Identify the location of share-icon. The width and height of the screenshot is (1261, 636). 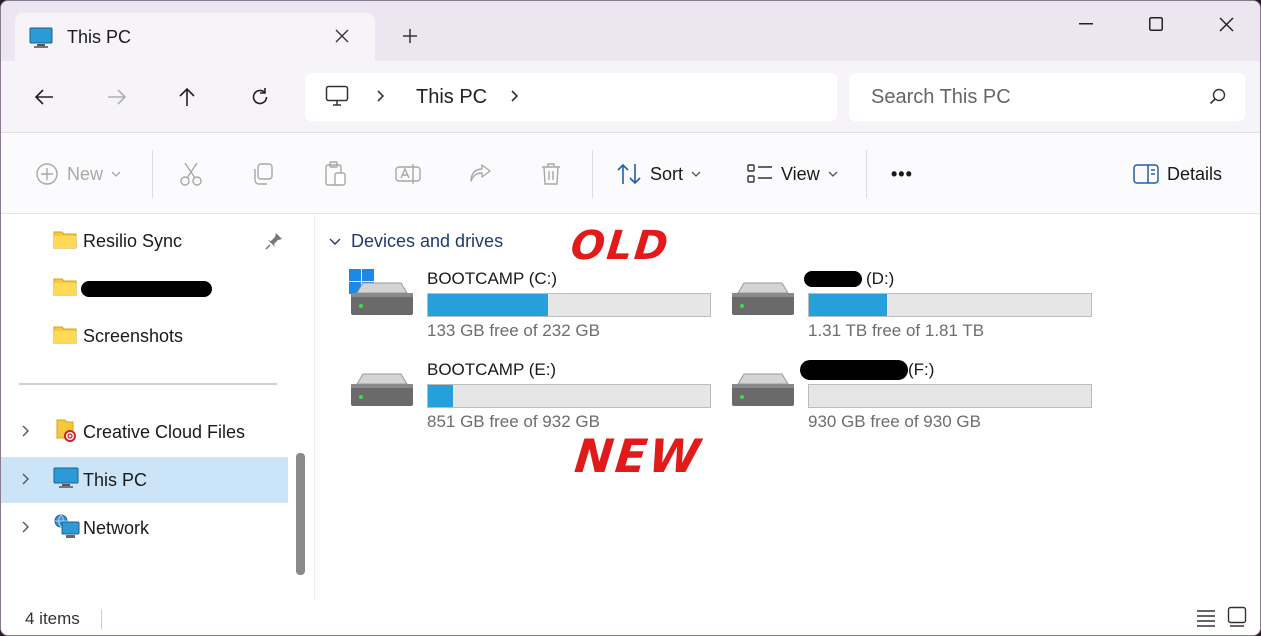
(480, 173).